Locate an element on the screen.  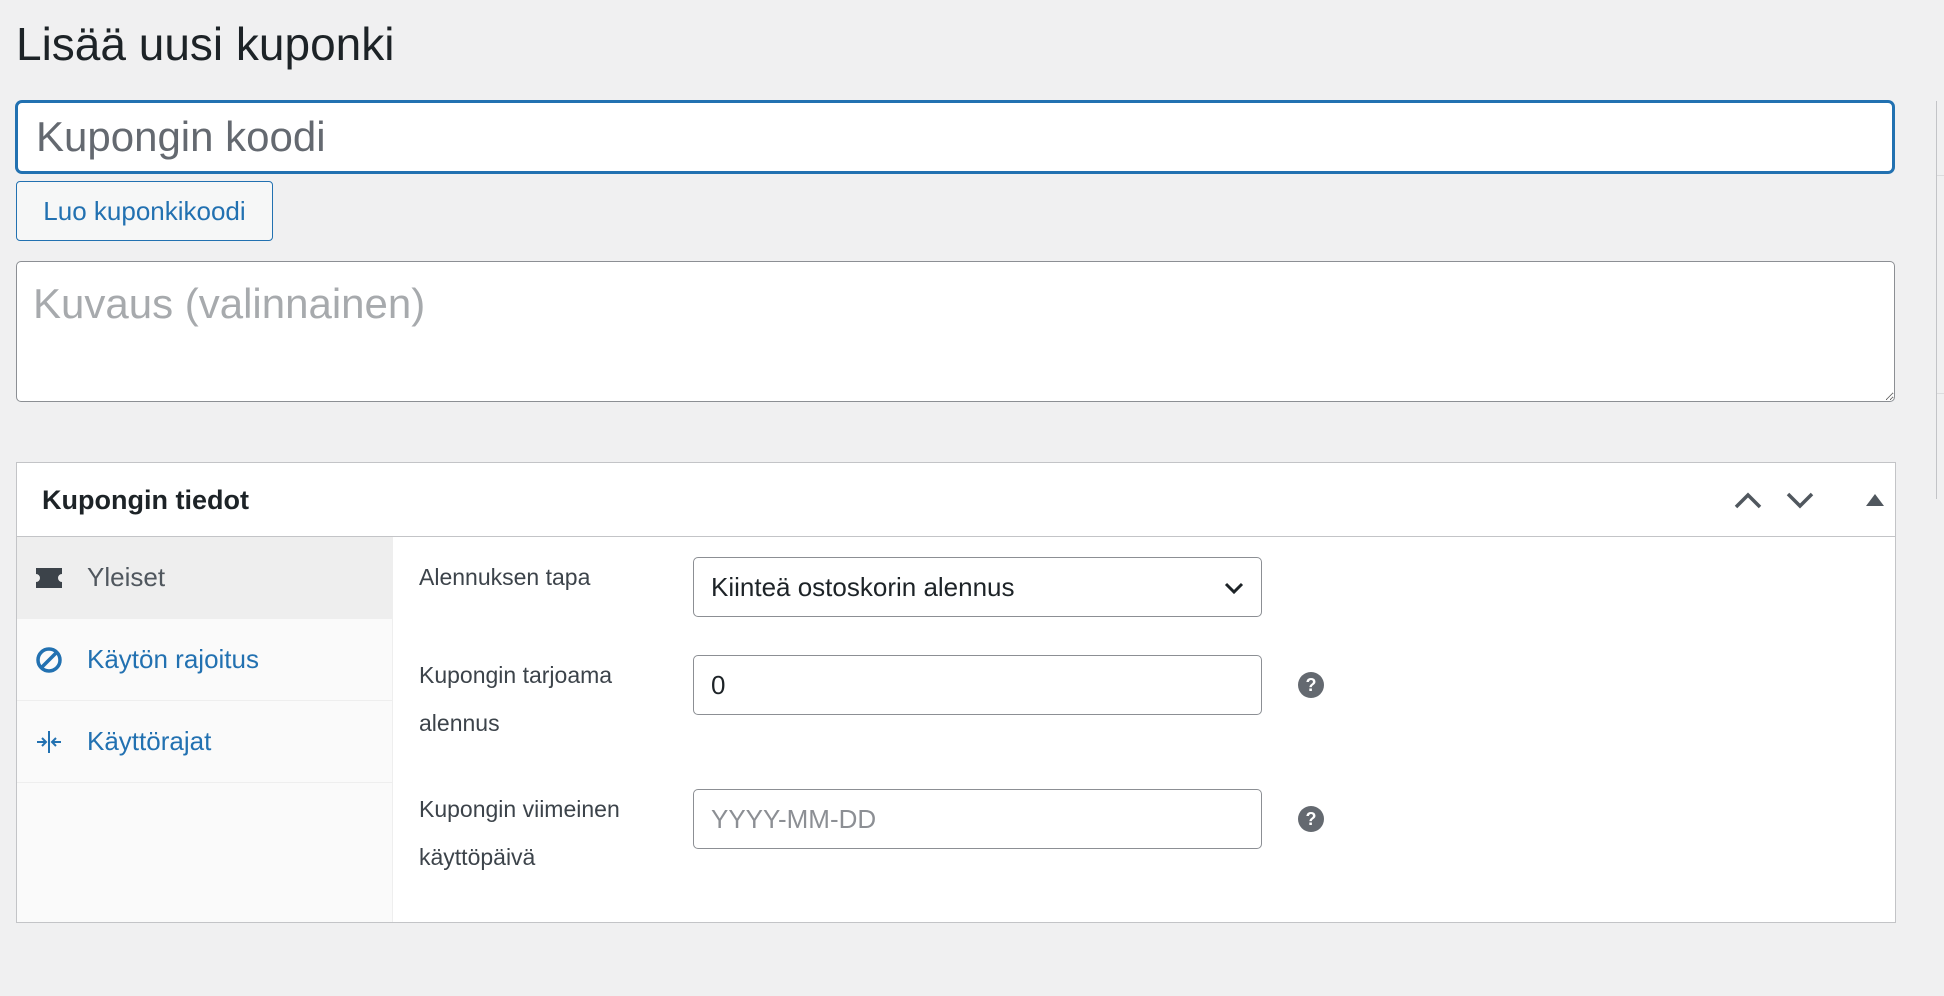
coupon-data-tabs: Yleiset Käytön rajoitus Käyttörajat is located at coordinates (205, 729).